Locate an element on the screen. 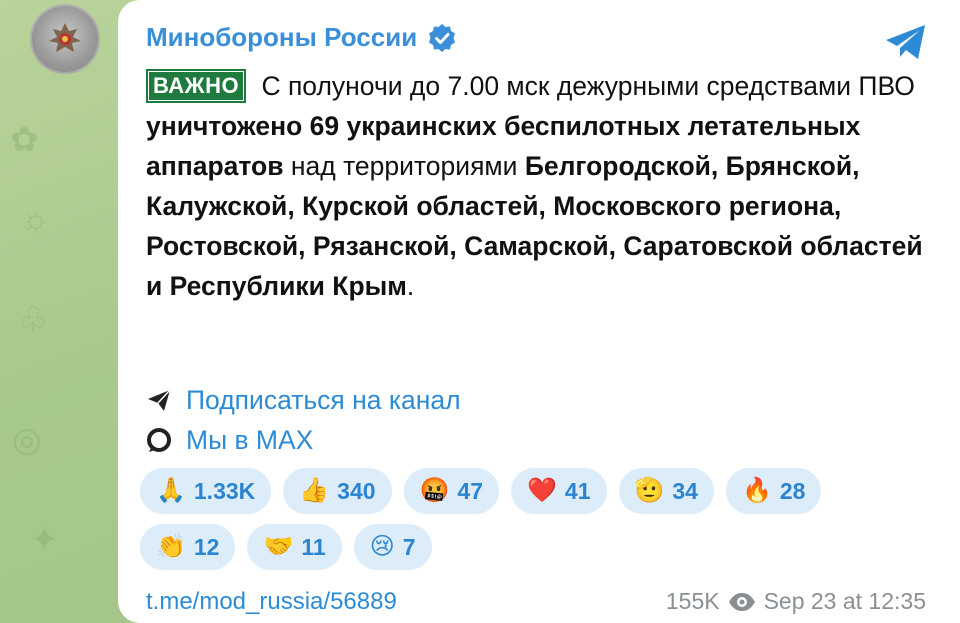 This screenshot has height=623, width=960. post-meta: 155K Sep 23 at 12:35 is located at coordinates (796, 601).